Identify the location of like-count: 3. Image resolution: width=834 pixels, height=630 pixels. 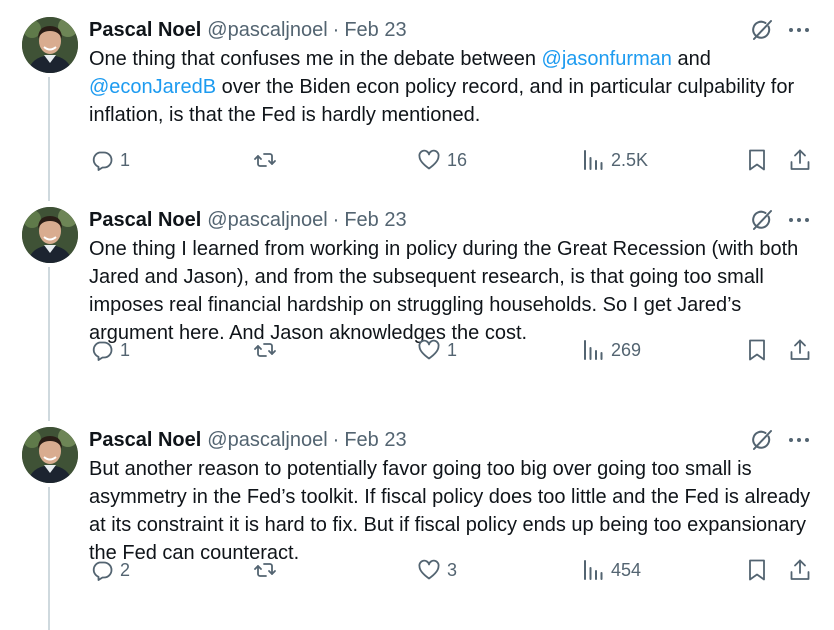
(452, 569).